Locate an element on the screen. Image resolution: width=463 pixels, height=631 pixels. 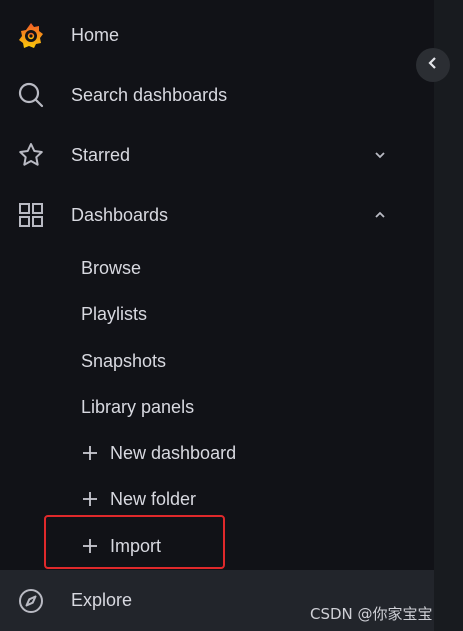
new-folder-label: New folder is located at coordinates (153, 498).